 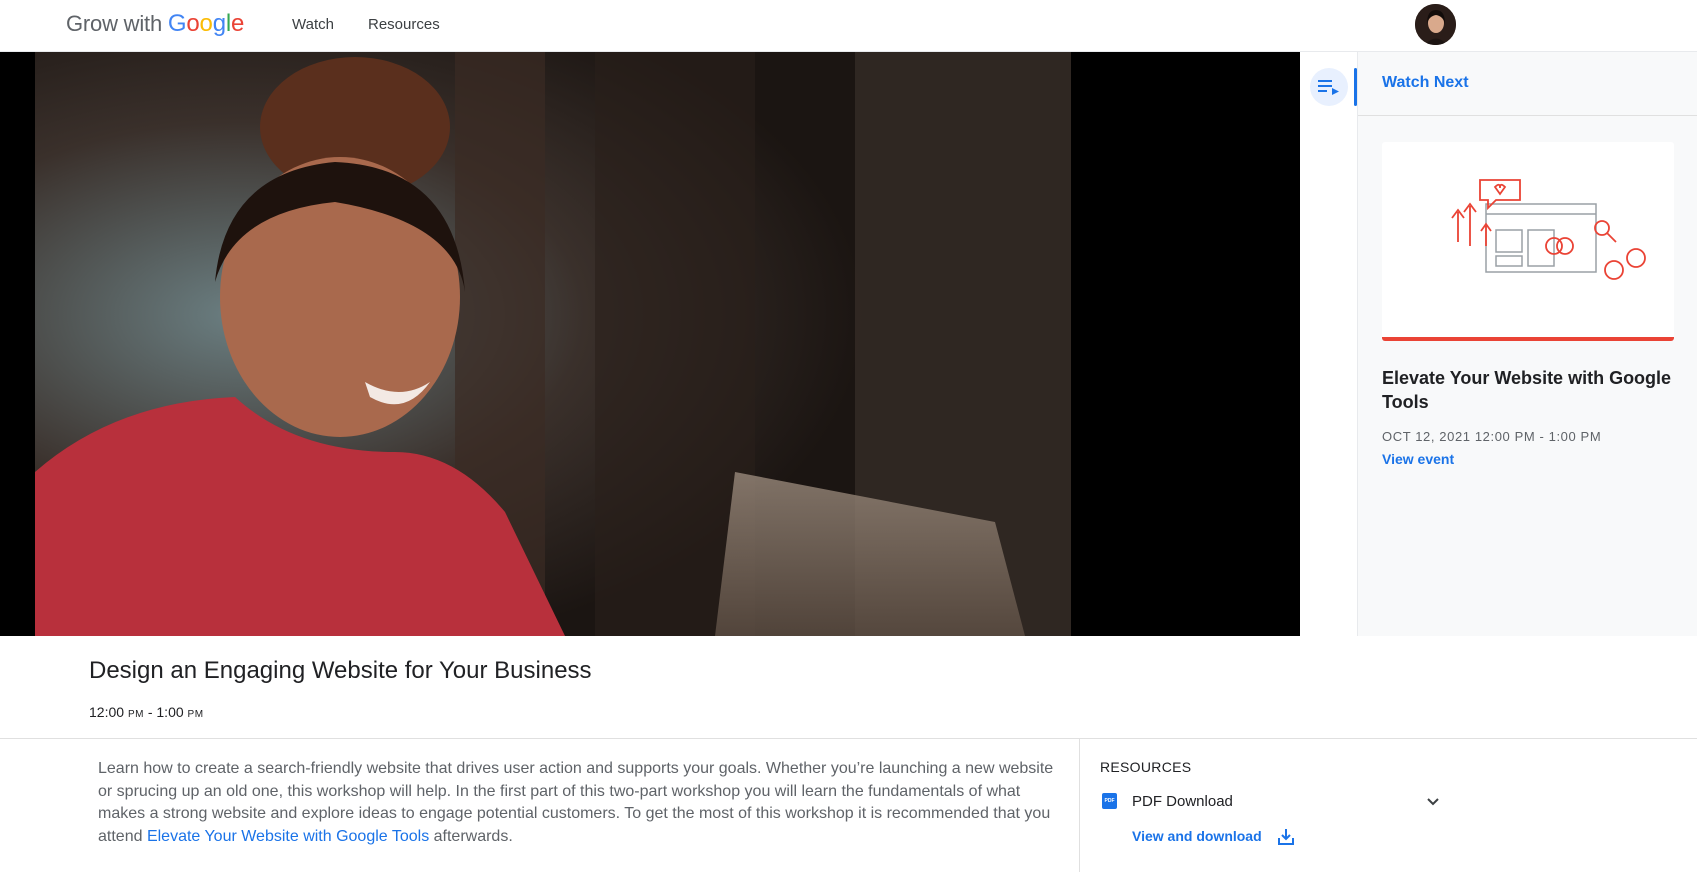 I want to click on nav-resources: Resources, so click(x=404, y=24).